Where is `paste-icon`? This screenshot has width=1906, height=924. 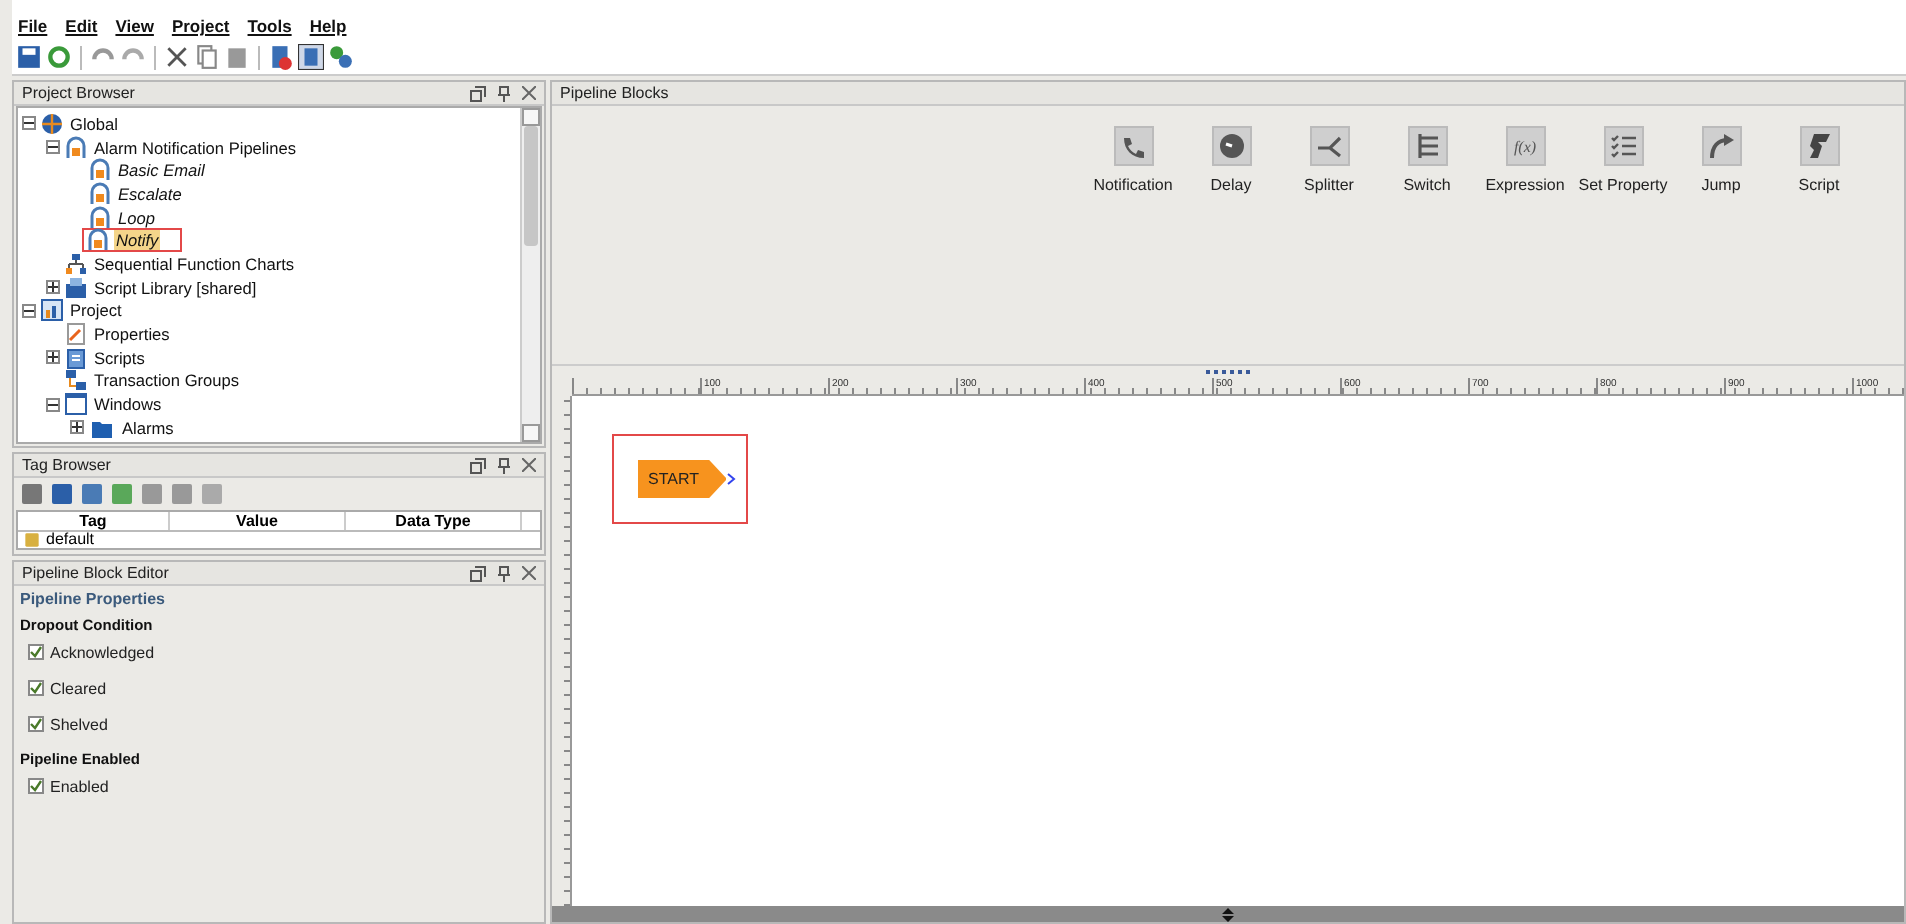 paste-icon is located at coordinates (237, 57).